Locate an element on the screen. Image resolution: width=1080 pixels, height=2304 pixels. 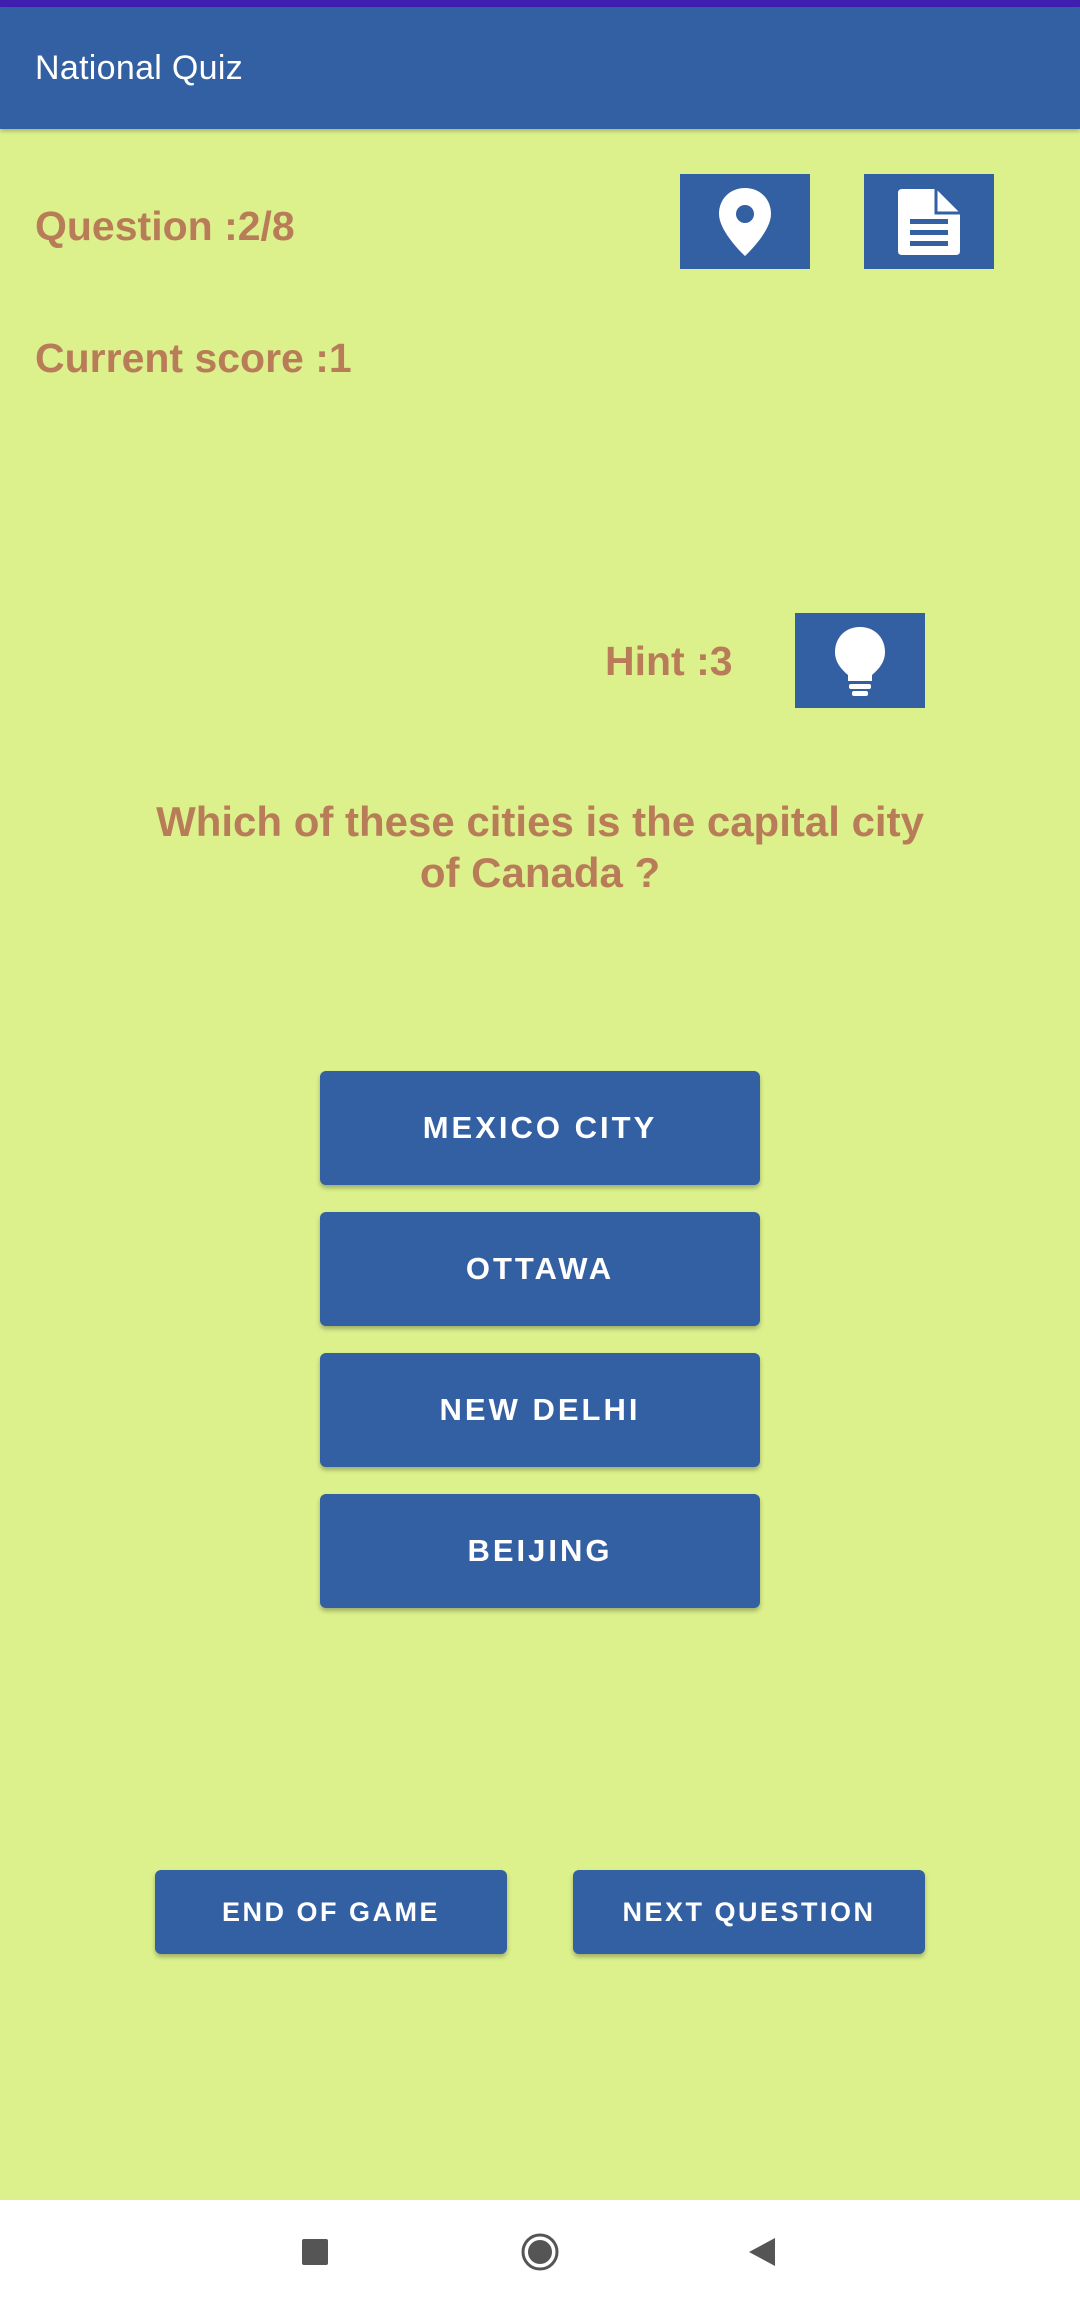
document-icon is located at coordinates (929, 221).